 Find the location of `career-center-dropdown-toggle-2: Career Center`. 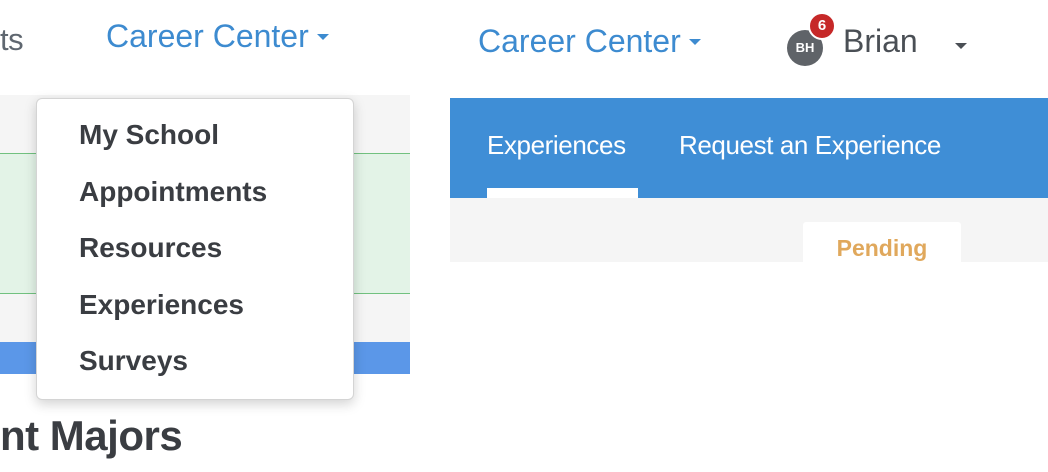

career-center-dropdown-toggle-2: Career Center is located at coordinates (589, 41).